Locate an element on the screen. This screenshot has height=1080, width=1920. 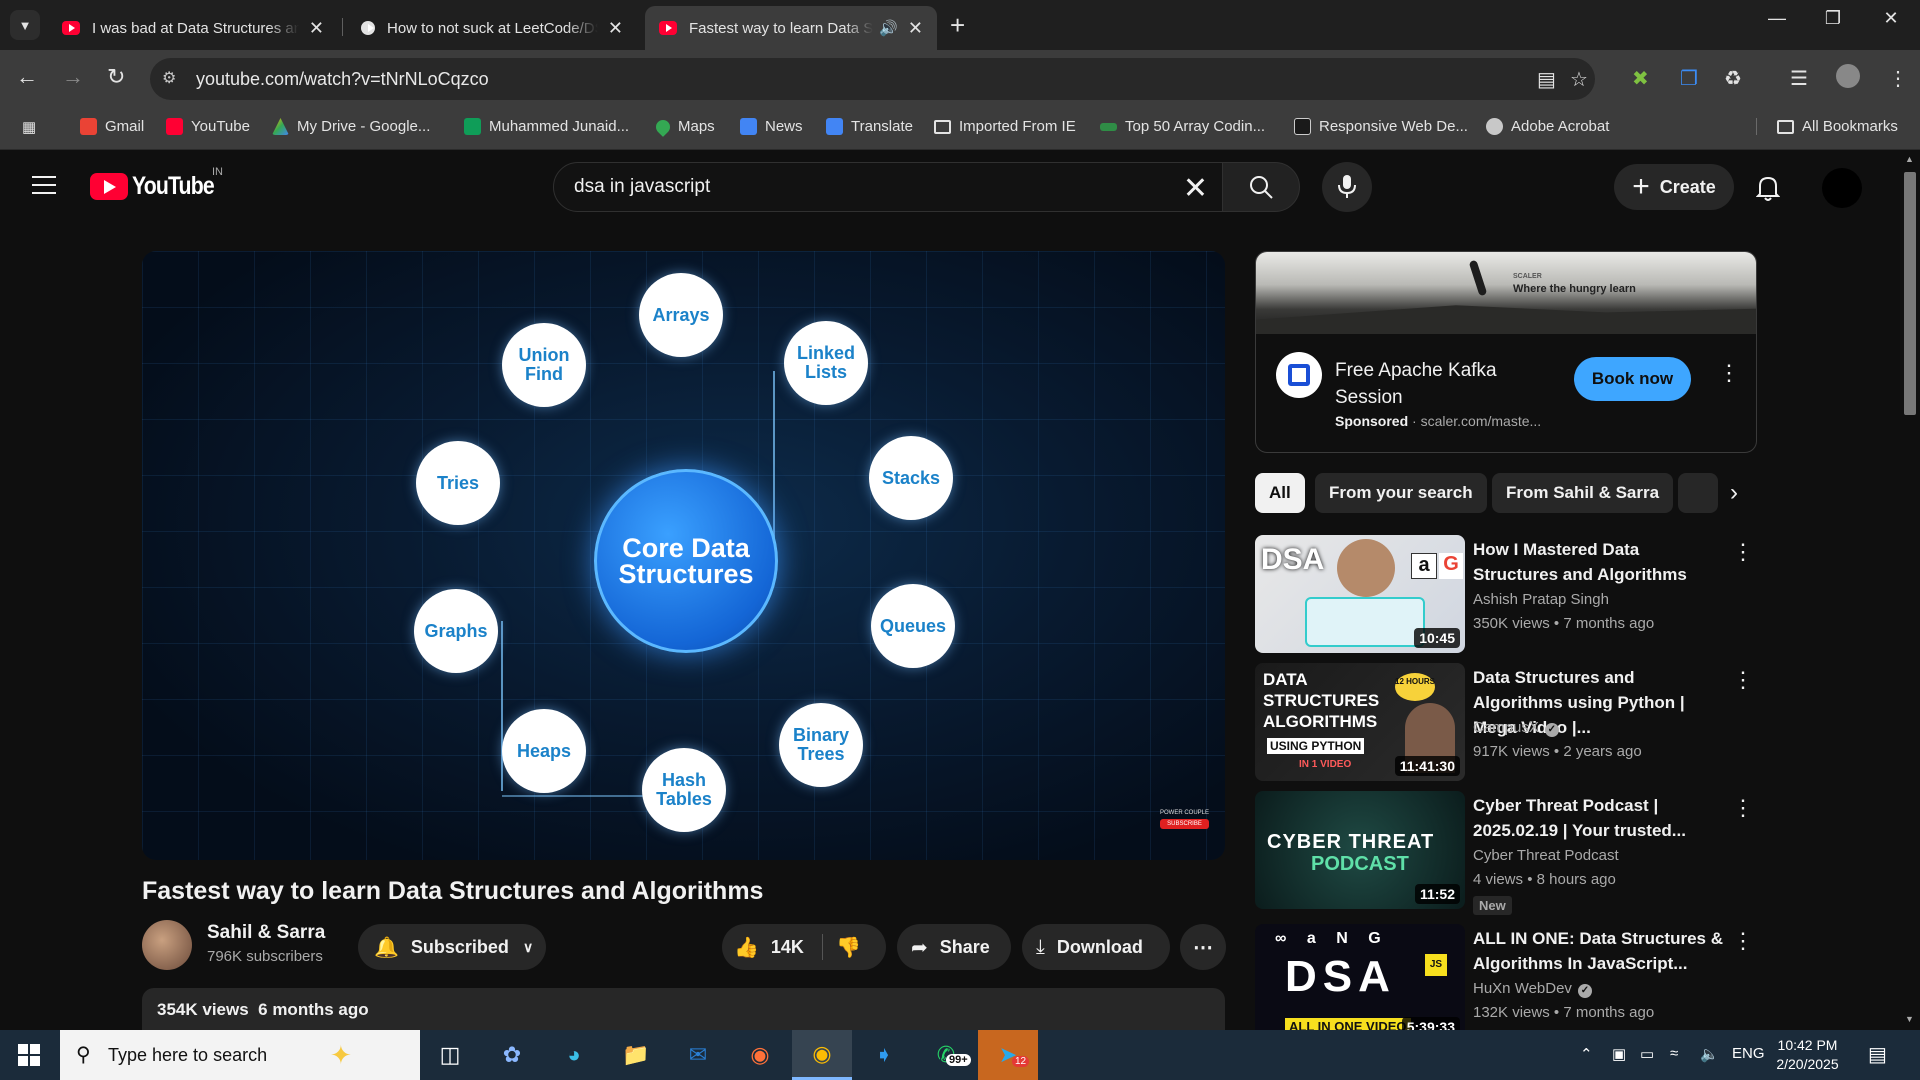
install-app-icon: ▤ is located at coordinates (1546, 79).